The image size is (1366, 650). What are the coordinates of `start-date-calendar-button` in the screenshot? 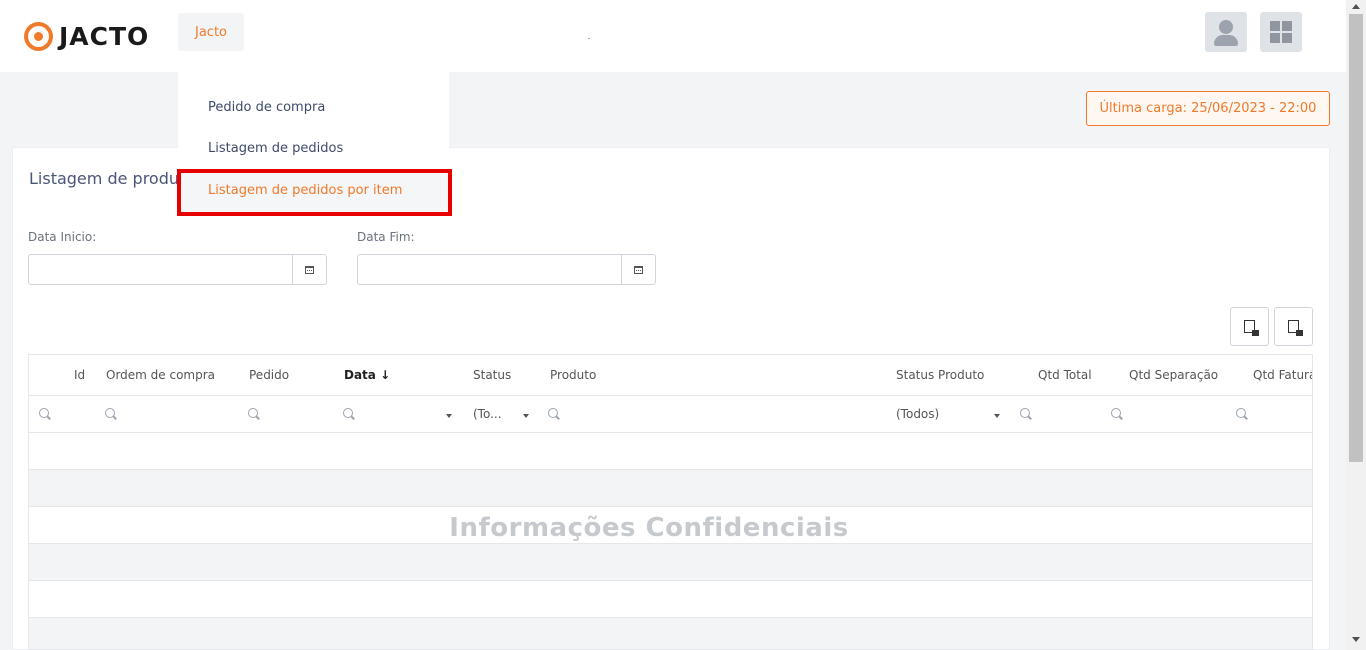 It's located at (309, 269).